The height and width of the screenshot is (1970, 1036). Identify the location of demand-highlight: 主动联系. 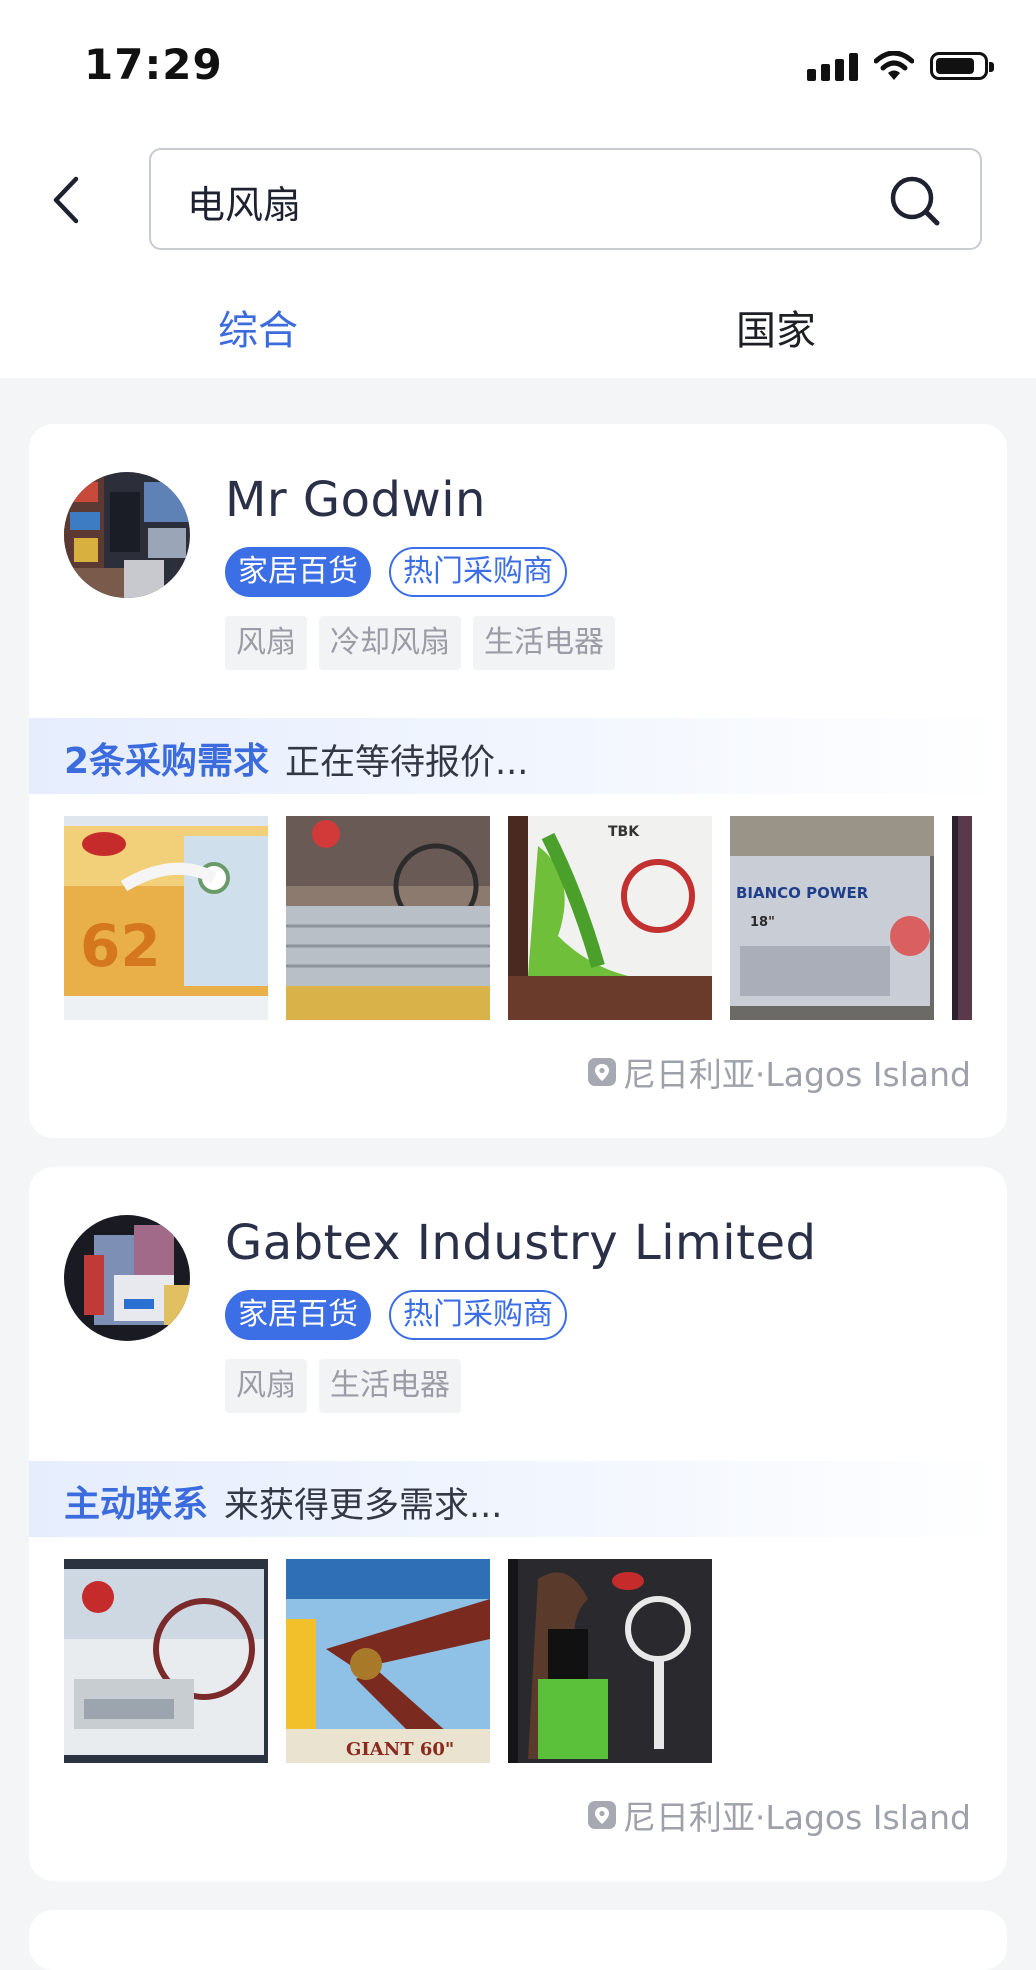
(136, 1504).